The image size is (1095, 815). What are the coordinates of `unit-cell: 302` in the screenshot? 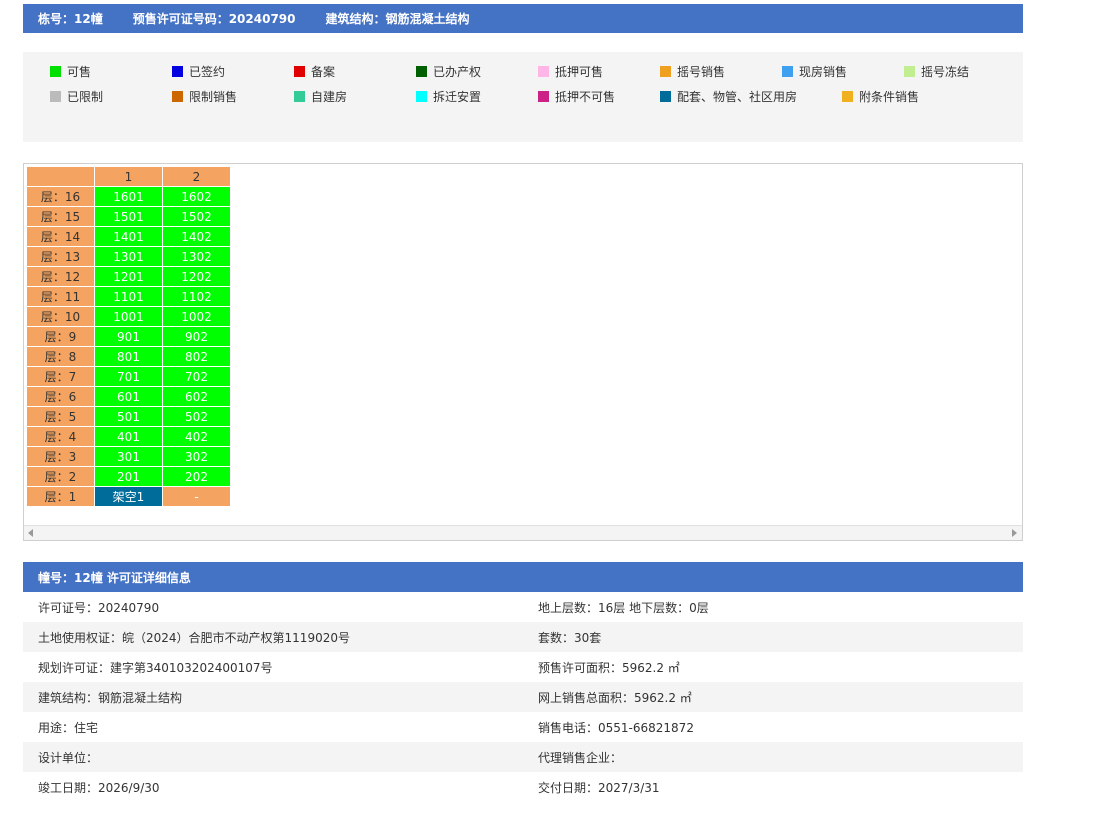 It's located at (196, 456).